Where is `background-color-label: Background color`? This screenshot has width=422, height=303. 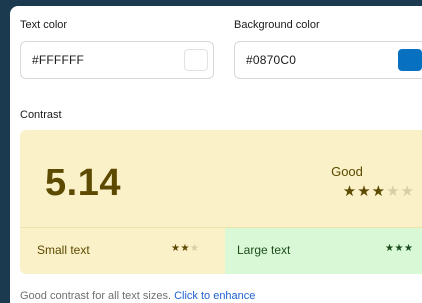
background-color-label: Background color is located at coordinates (277, 25).